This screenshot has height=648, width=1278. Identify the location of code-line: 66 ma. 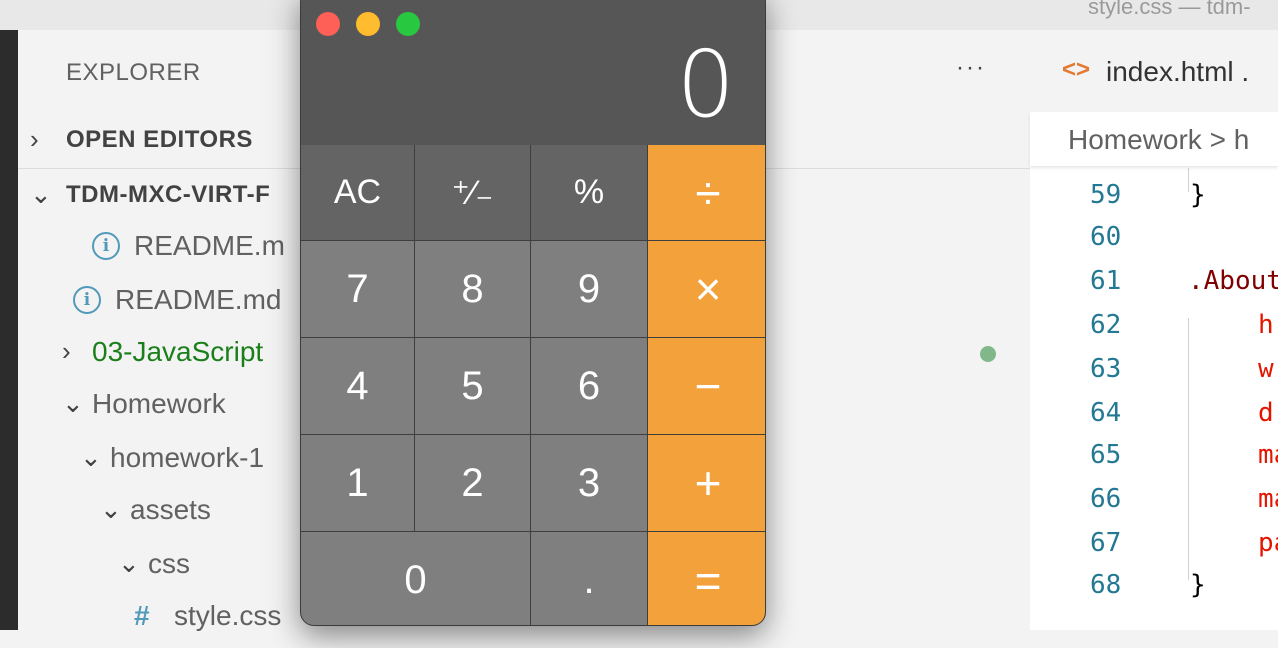
(1154, 504).